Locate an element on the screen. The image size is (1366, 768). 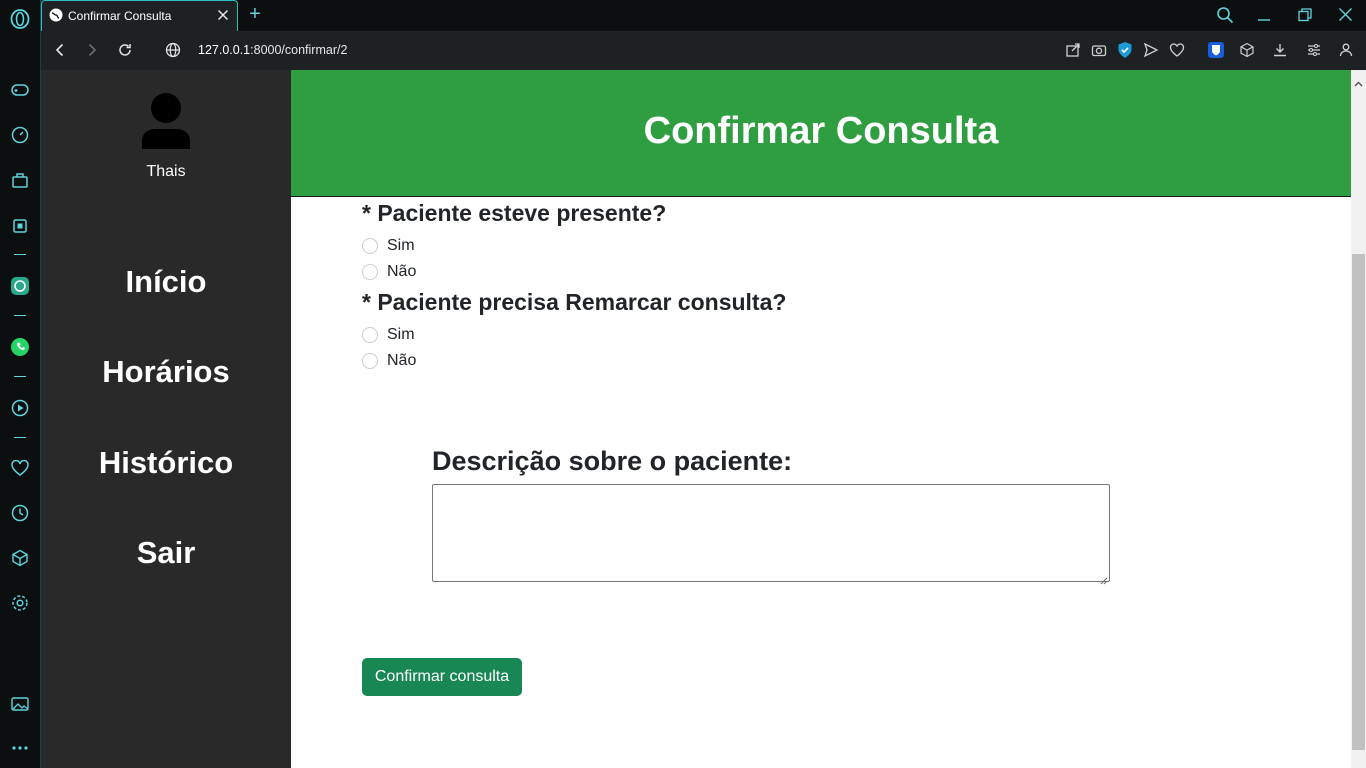
tab-close-icon is located at coordinates (223, 15).